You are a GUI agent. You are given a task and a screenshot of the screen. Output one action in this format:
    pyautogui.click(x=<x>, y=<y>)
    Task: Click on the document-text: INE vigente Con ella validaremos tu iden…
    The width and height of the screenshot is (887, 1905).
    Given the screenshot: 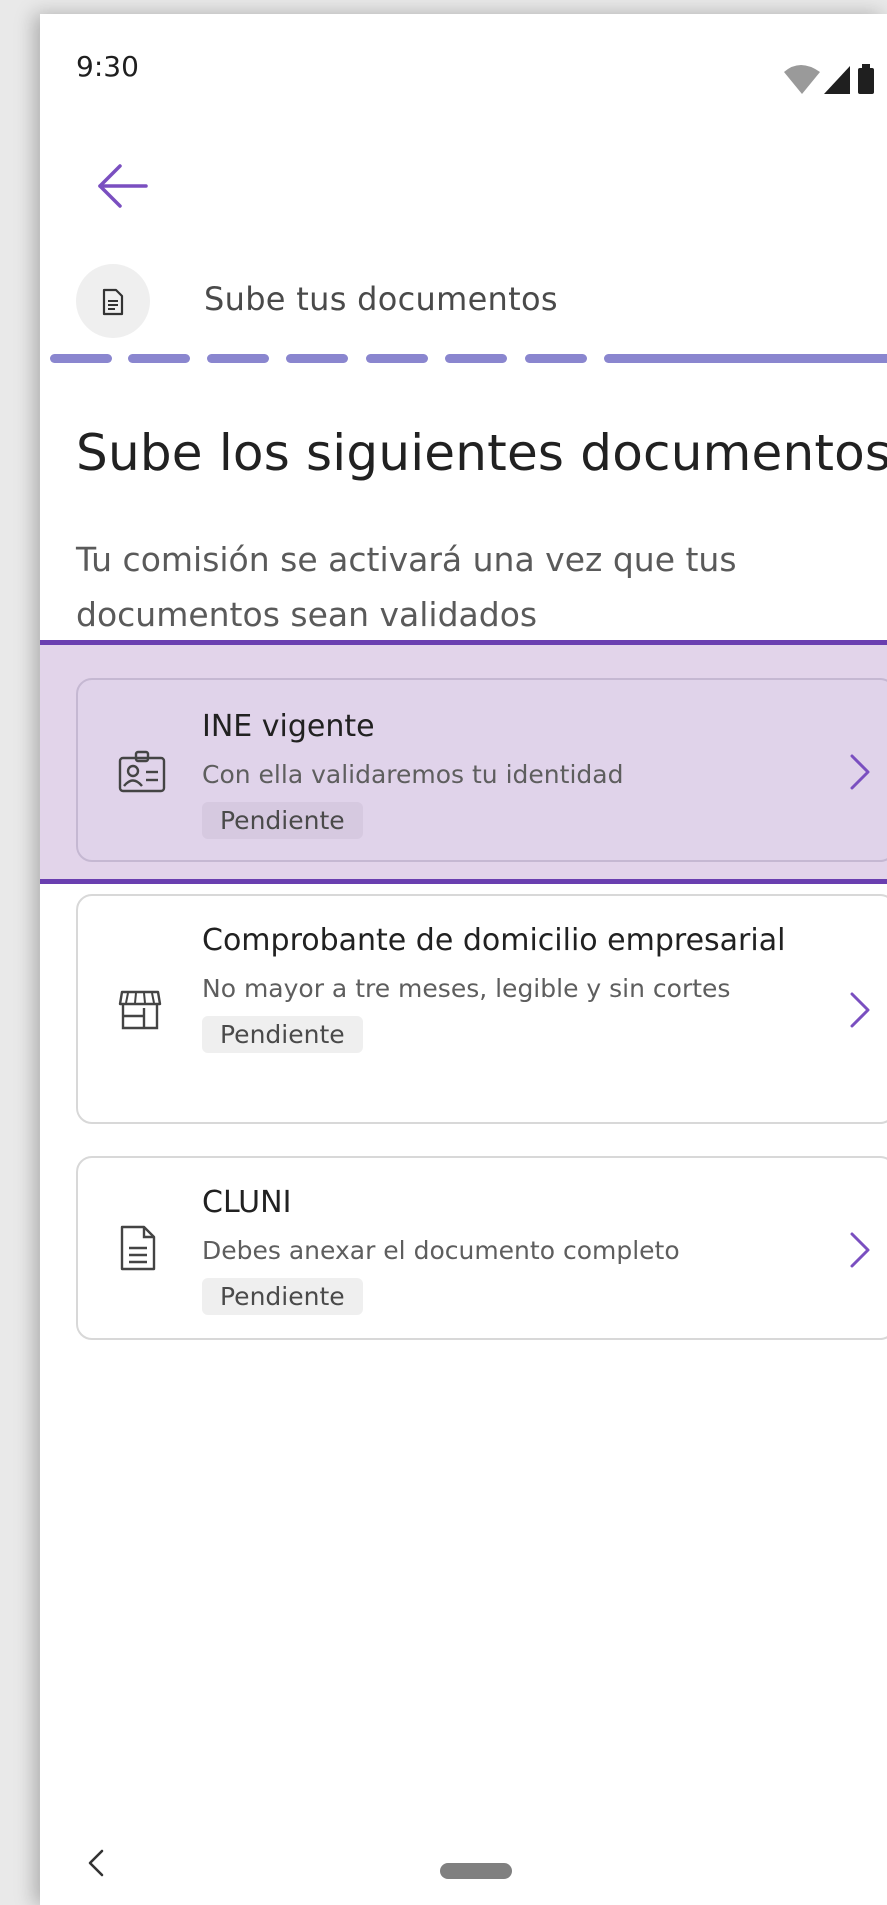 What is the action you would take?
    pyautogui.click(x=508, y=770)
    